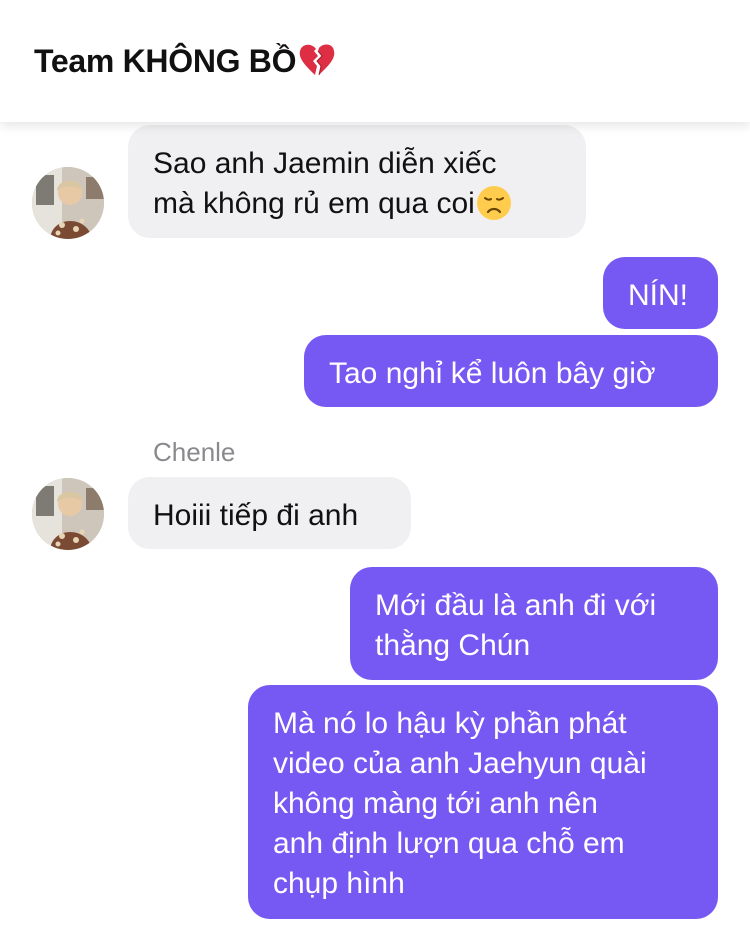  I want to click on chat-title-text: Team KHÔNG BỒ, so click(165, 61).